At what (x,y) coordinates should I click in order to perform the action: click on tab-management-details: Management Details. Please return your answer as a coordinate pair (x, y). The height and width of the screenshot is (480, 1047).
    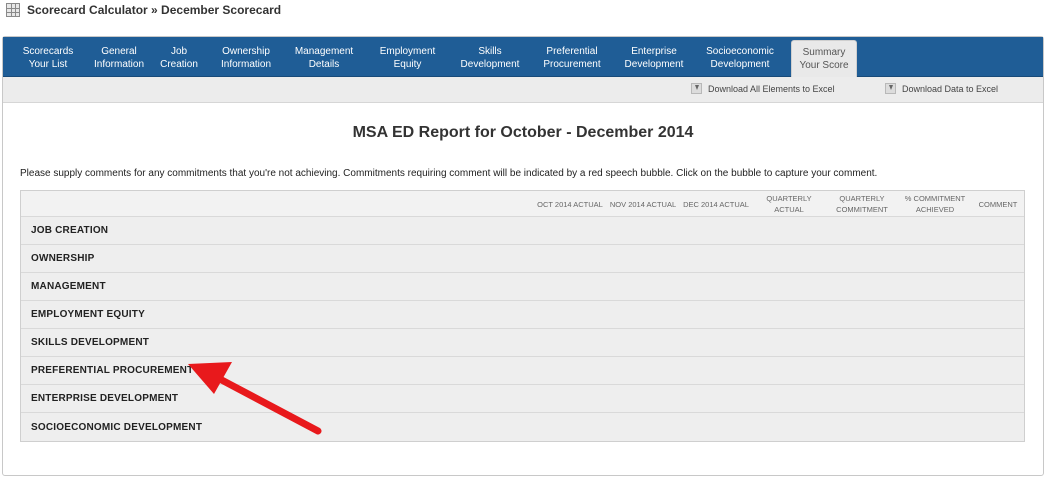
    Looking at the image, I should click on (324, 58).